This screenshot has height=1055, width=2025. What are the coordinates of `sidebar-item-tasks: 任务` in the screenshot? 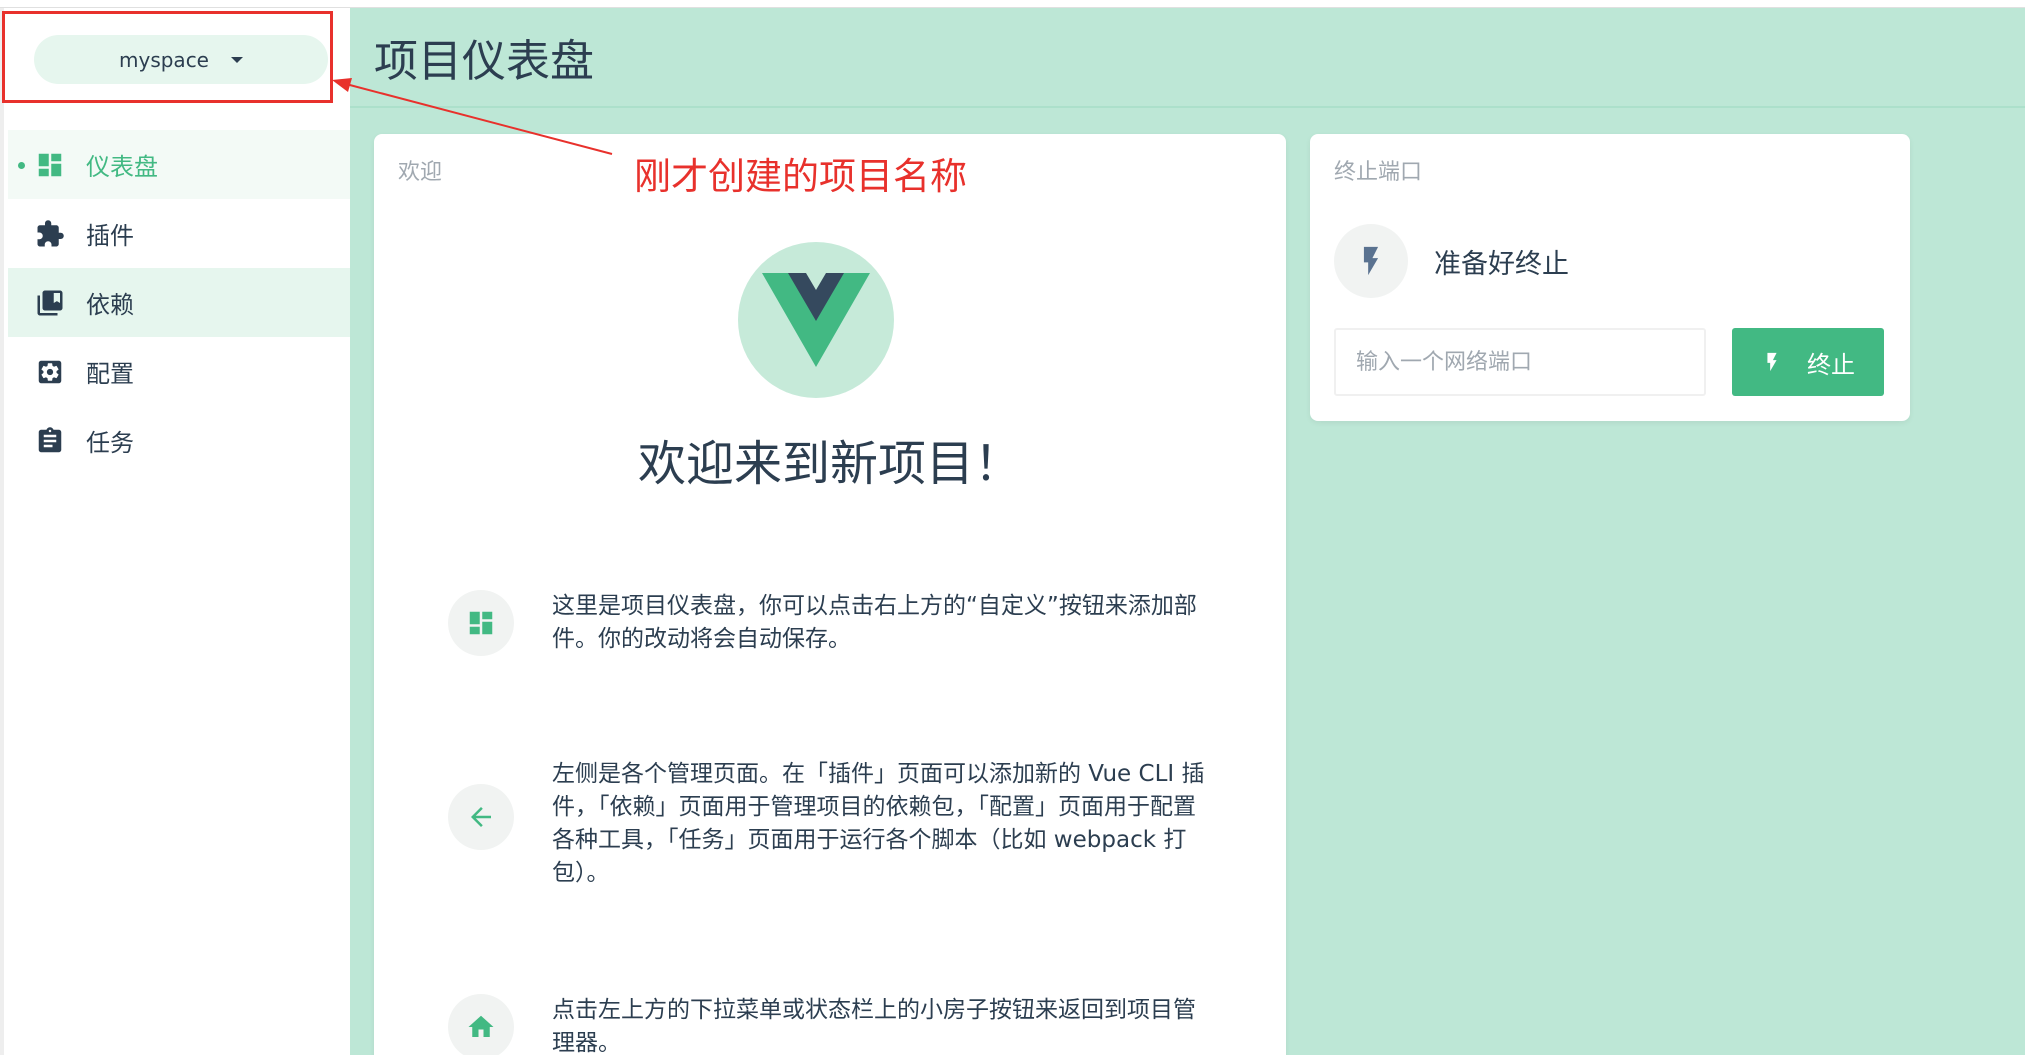 It's located at (181, 440).